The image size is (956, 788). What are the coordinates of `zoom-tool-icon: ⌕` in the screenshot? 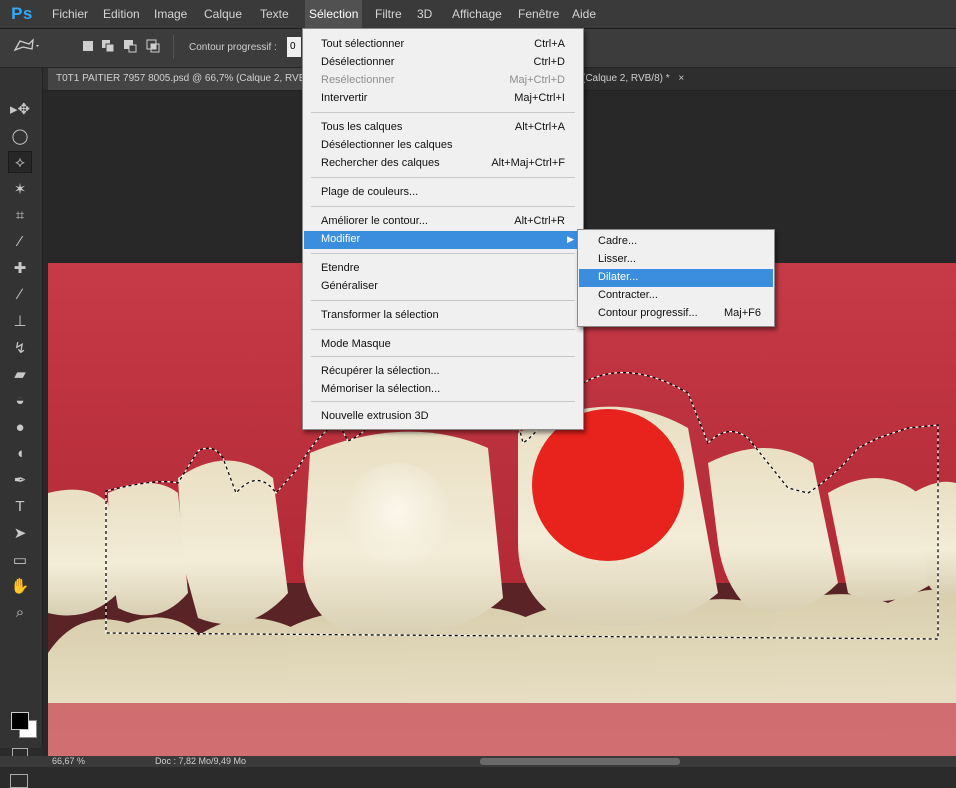 It's located at (20, 613).